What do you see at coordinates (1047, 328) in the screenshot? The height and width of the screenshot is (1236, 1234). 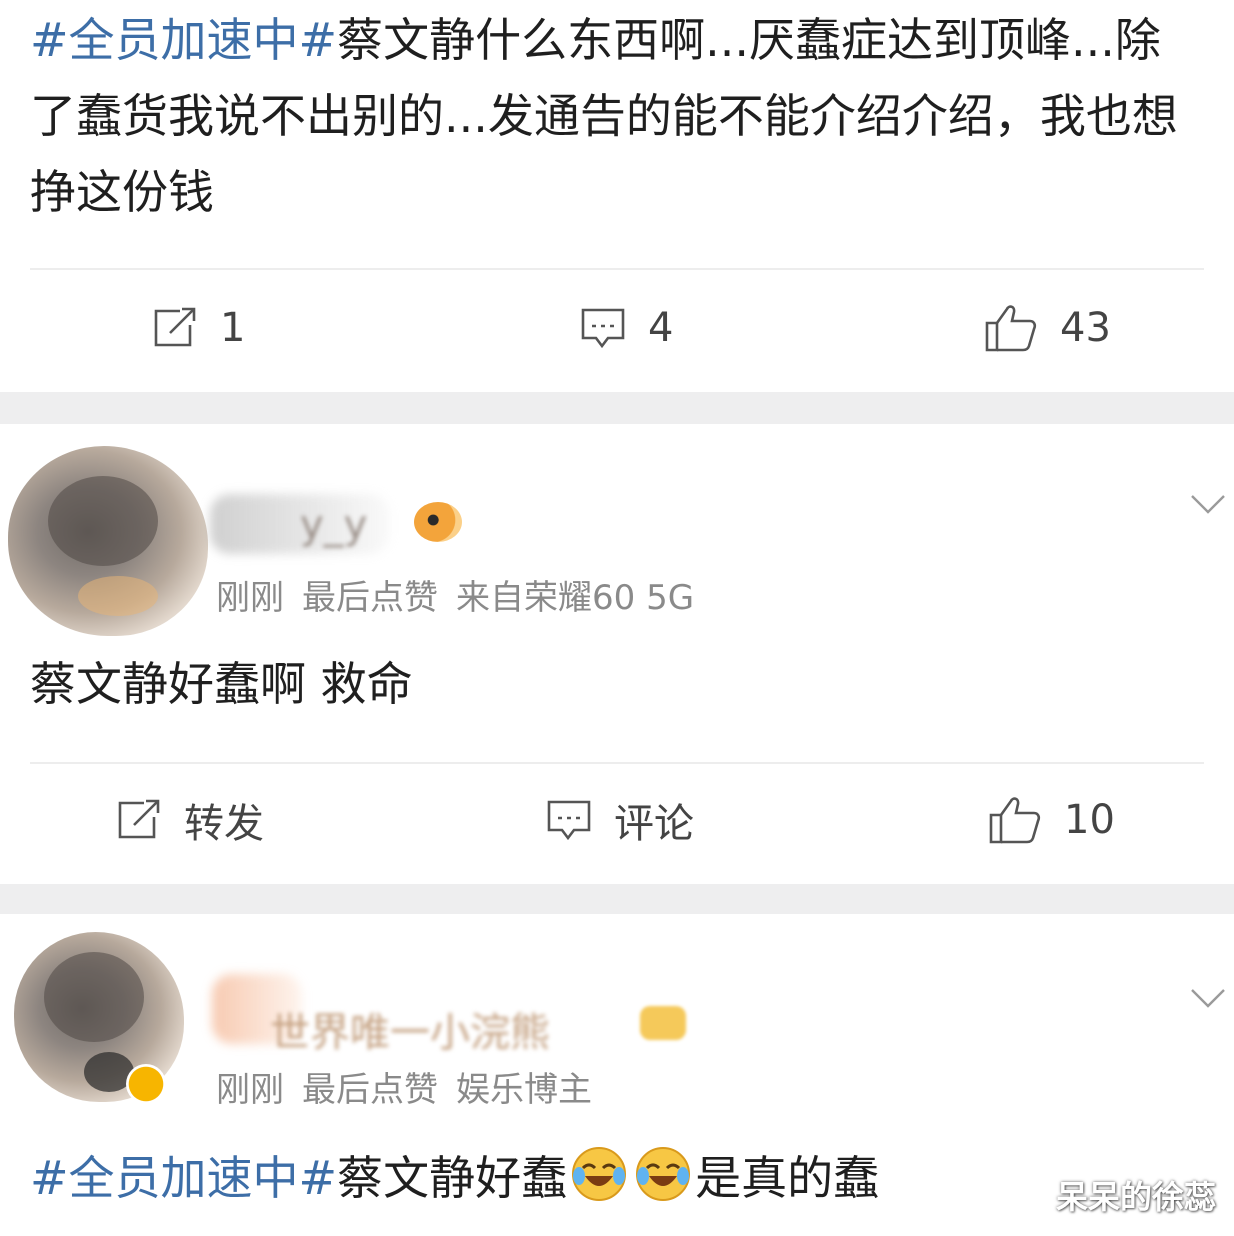 I see `like-button: 43` at bounding box center [1047, 328].